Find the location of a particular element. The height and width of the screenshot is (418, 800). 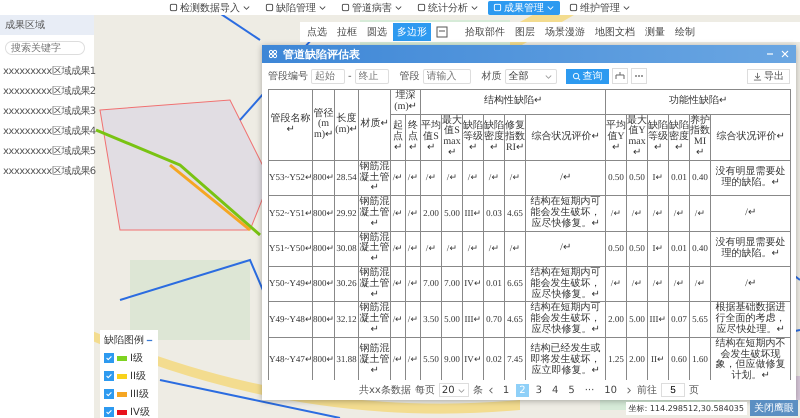

page-size-select: 20 is located at coordinates (453, 390).